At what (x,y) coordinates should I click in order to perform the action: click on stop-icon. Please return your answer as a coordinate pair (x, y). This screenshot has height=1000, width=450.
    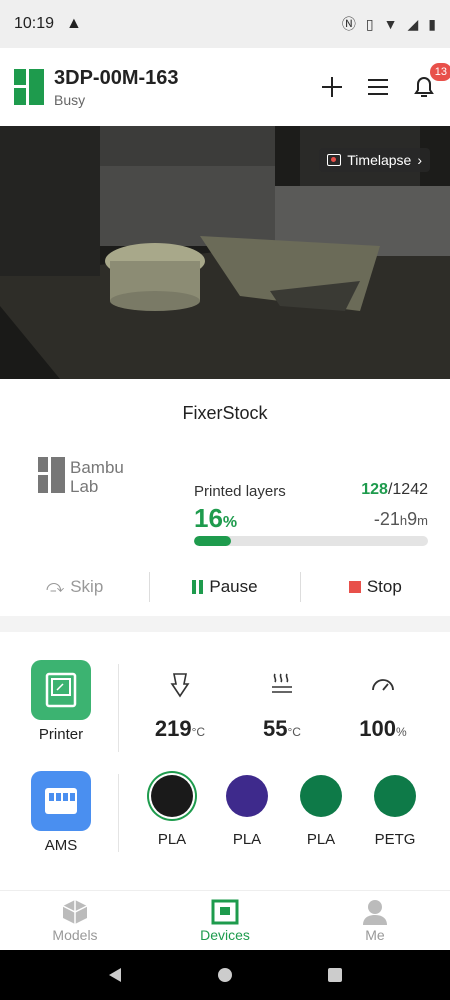
    Looking at the image, I should click on (354, 587).